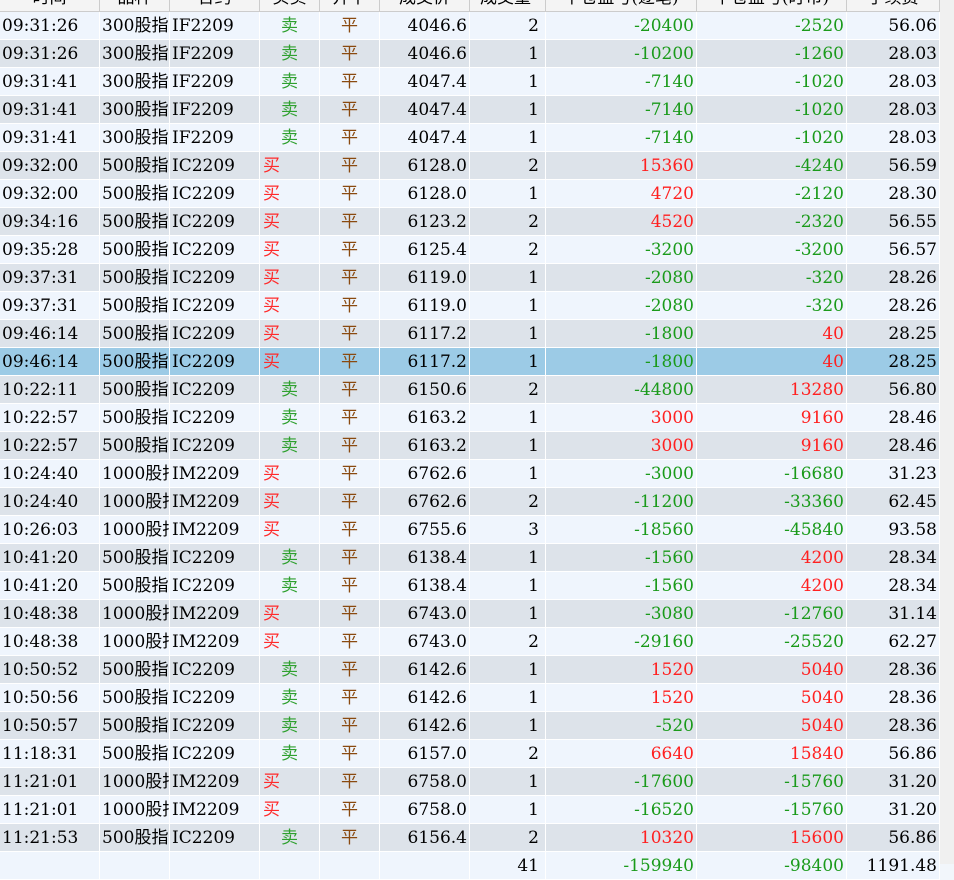 Image resolution: width=954 pixels, height=880 pixels. Describe the element at coordinates (50, 781) in the screenshot. I see `cell-time: 11:21:01` at that location.